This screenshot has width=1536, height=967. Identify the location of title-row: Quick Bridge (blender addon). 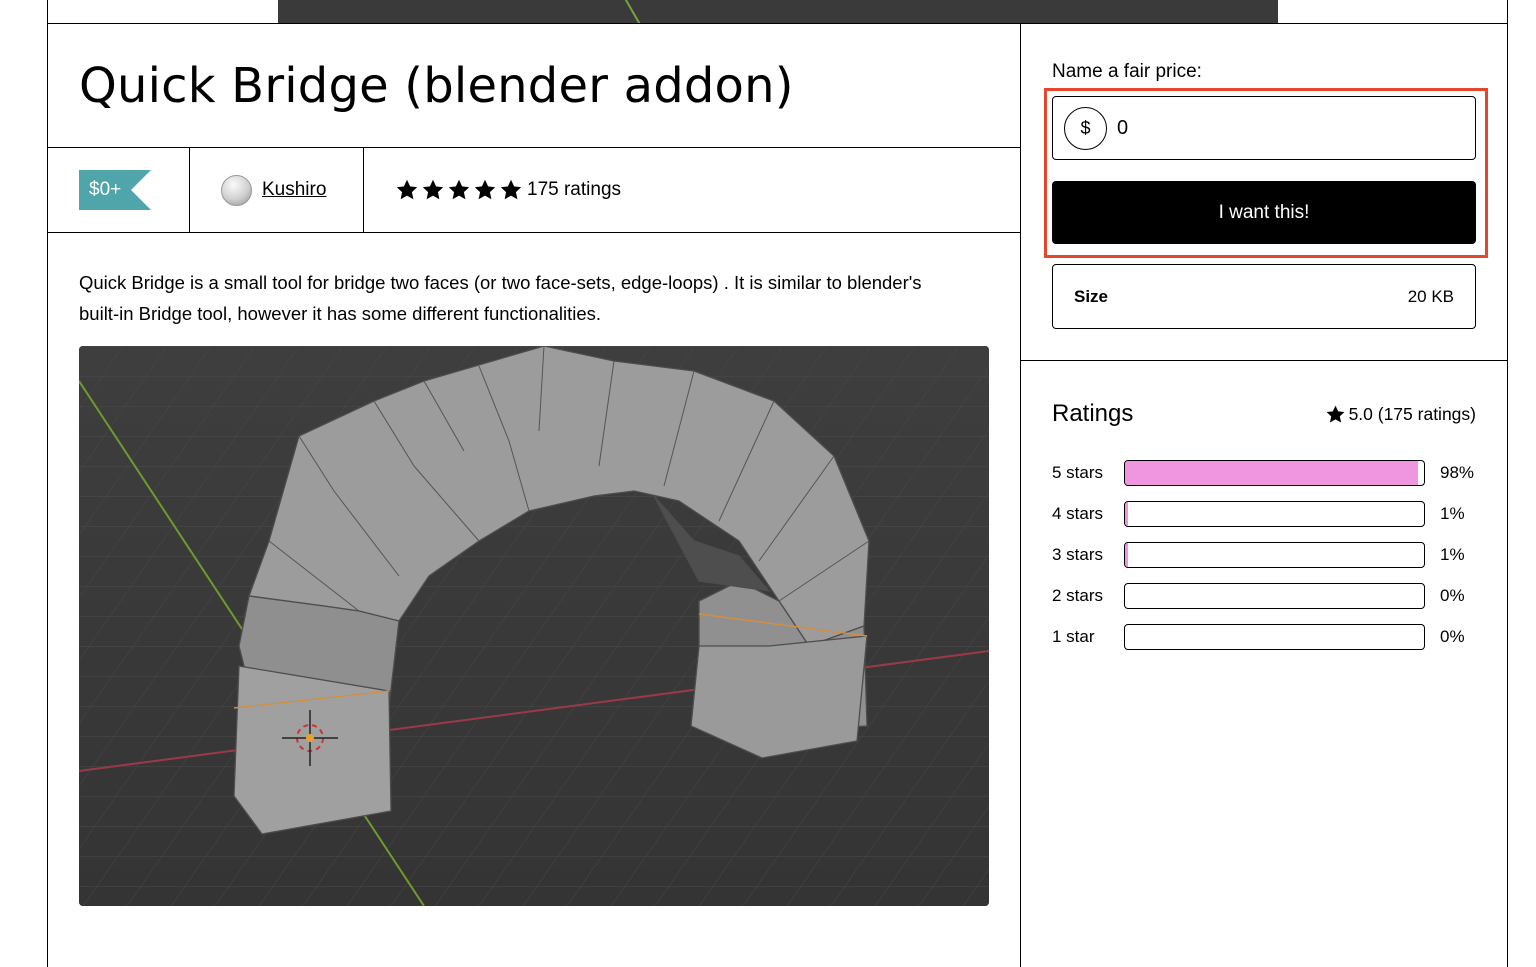
(534, 86).